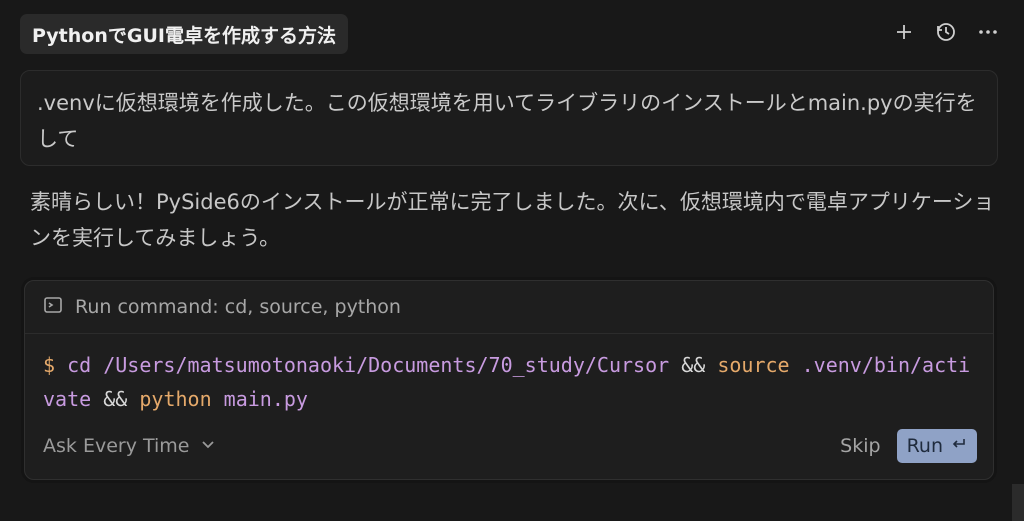  I want to click on run-button-label: Run, so click(924, 446).